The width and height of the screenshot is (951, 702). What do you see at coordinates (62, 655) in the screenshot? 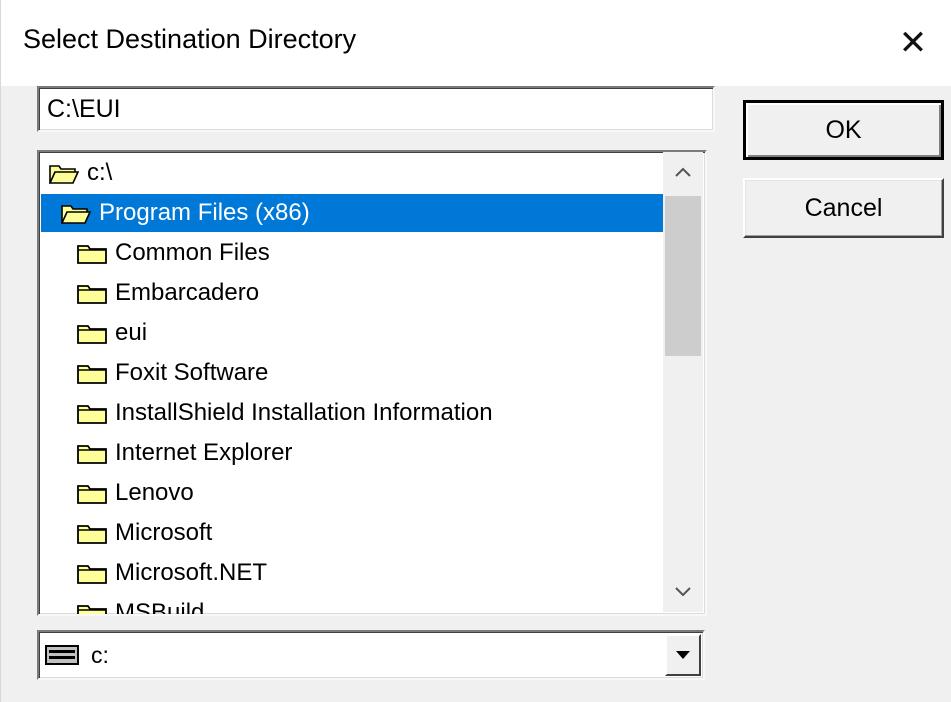
I see `drive-icon` at bounding box center [62, 655].